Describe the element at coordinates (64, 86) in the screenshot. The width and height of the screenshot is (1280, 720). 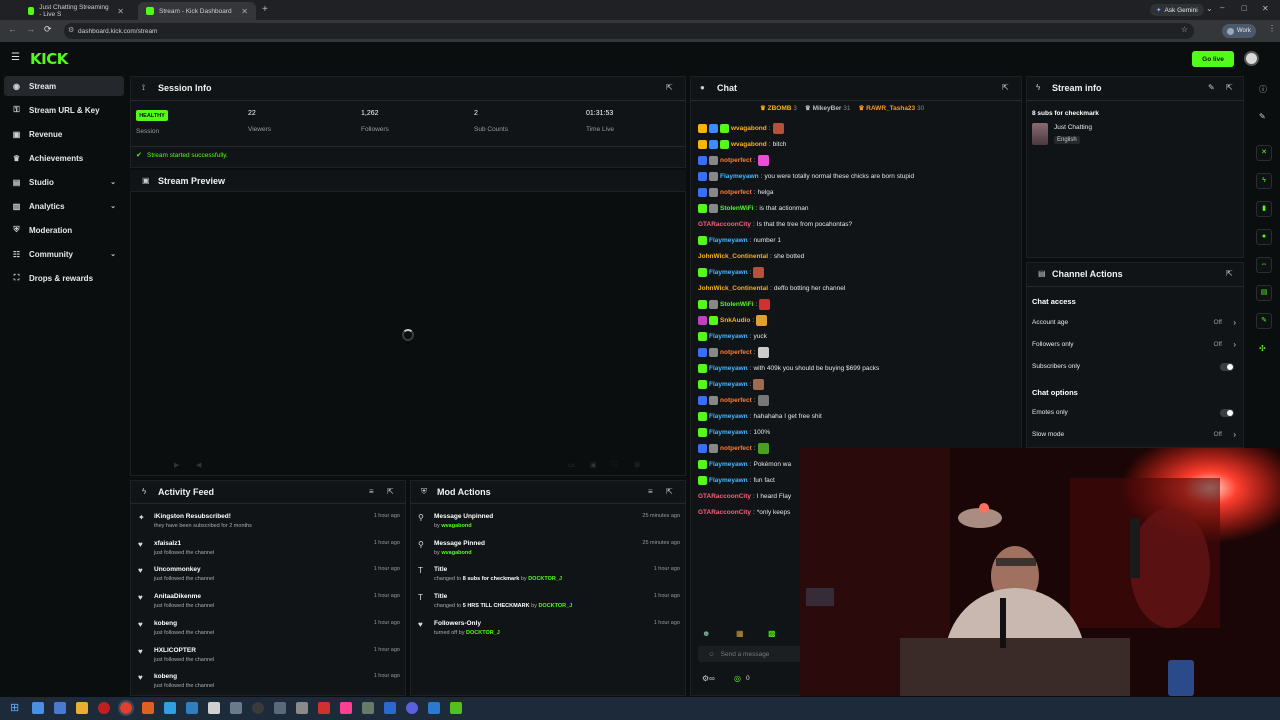
I see `sidebar-item-stream: ◉ Stream` at that location.